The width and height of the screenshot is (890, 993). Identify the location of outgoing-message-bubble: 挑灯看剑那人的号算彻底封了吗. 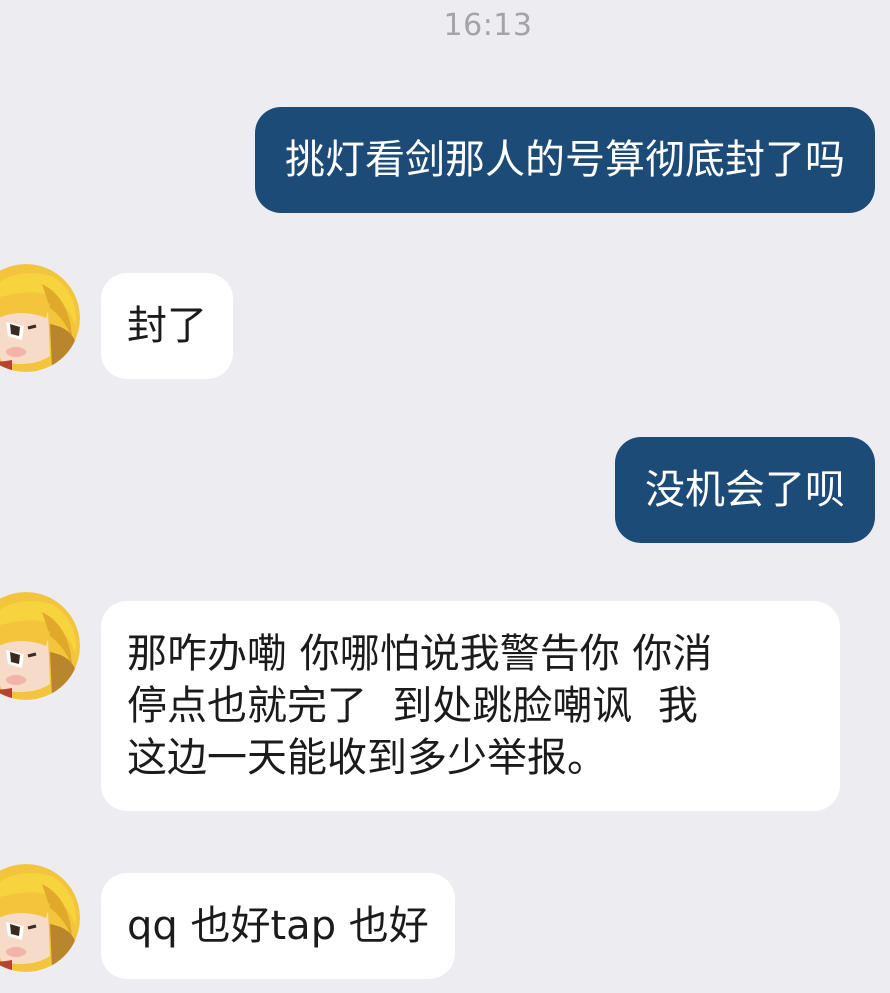
(565, 160).